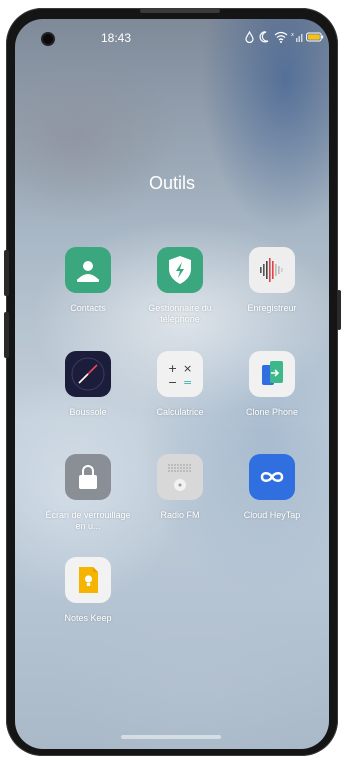 The width and height of the screenshot is (344, 765). What do you see at coordinates (48, 39) in the screenshot?
I see `front-camera` at bounding box center [48, 39].